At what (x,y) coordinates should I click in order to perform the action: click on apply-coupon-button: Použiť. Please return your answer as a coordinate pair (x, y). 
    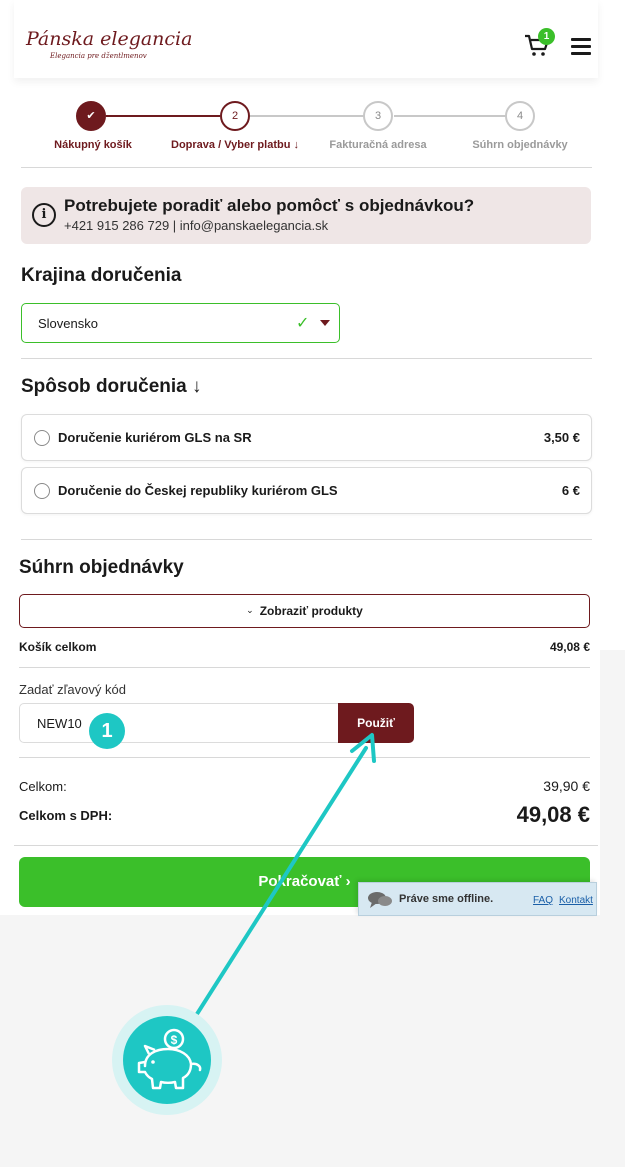
    Looking at the image, I should click on (376, 723).